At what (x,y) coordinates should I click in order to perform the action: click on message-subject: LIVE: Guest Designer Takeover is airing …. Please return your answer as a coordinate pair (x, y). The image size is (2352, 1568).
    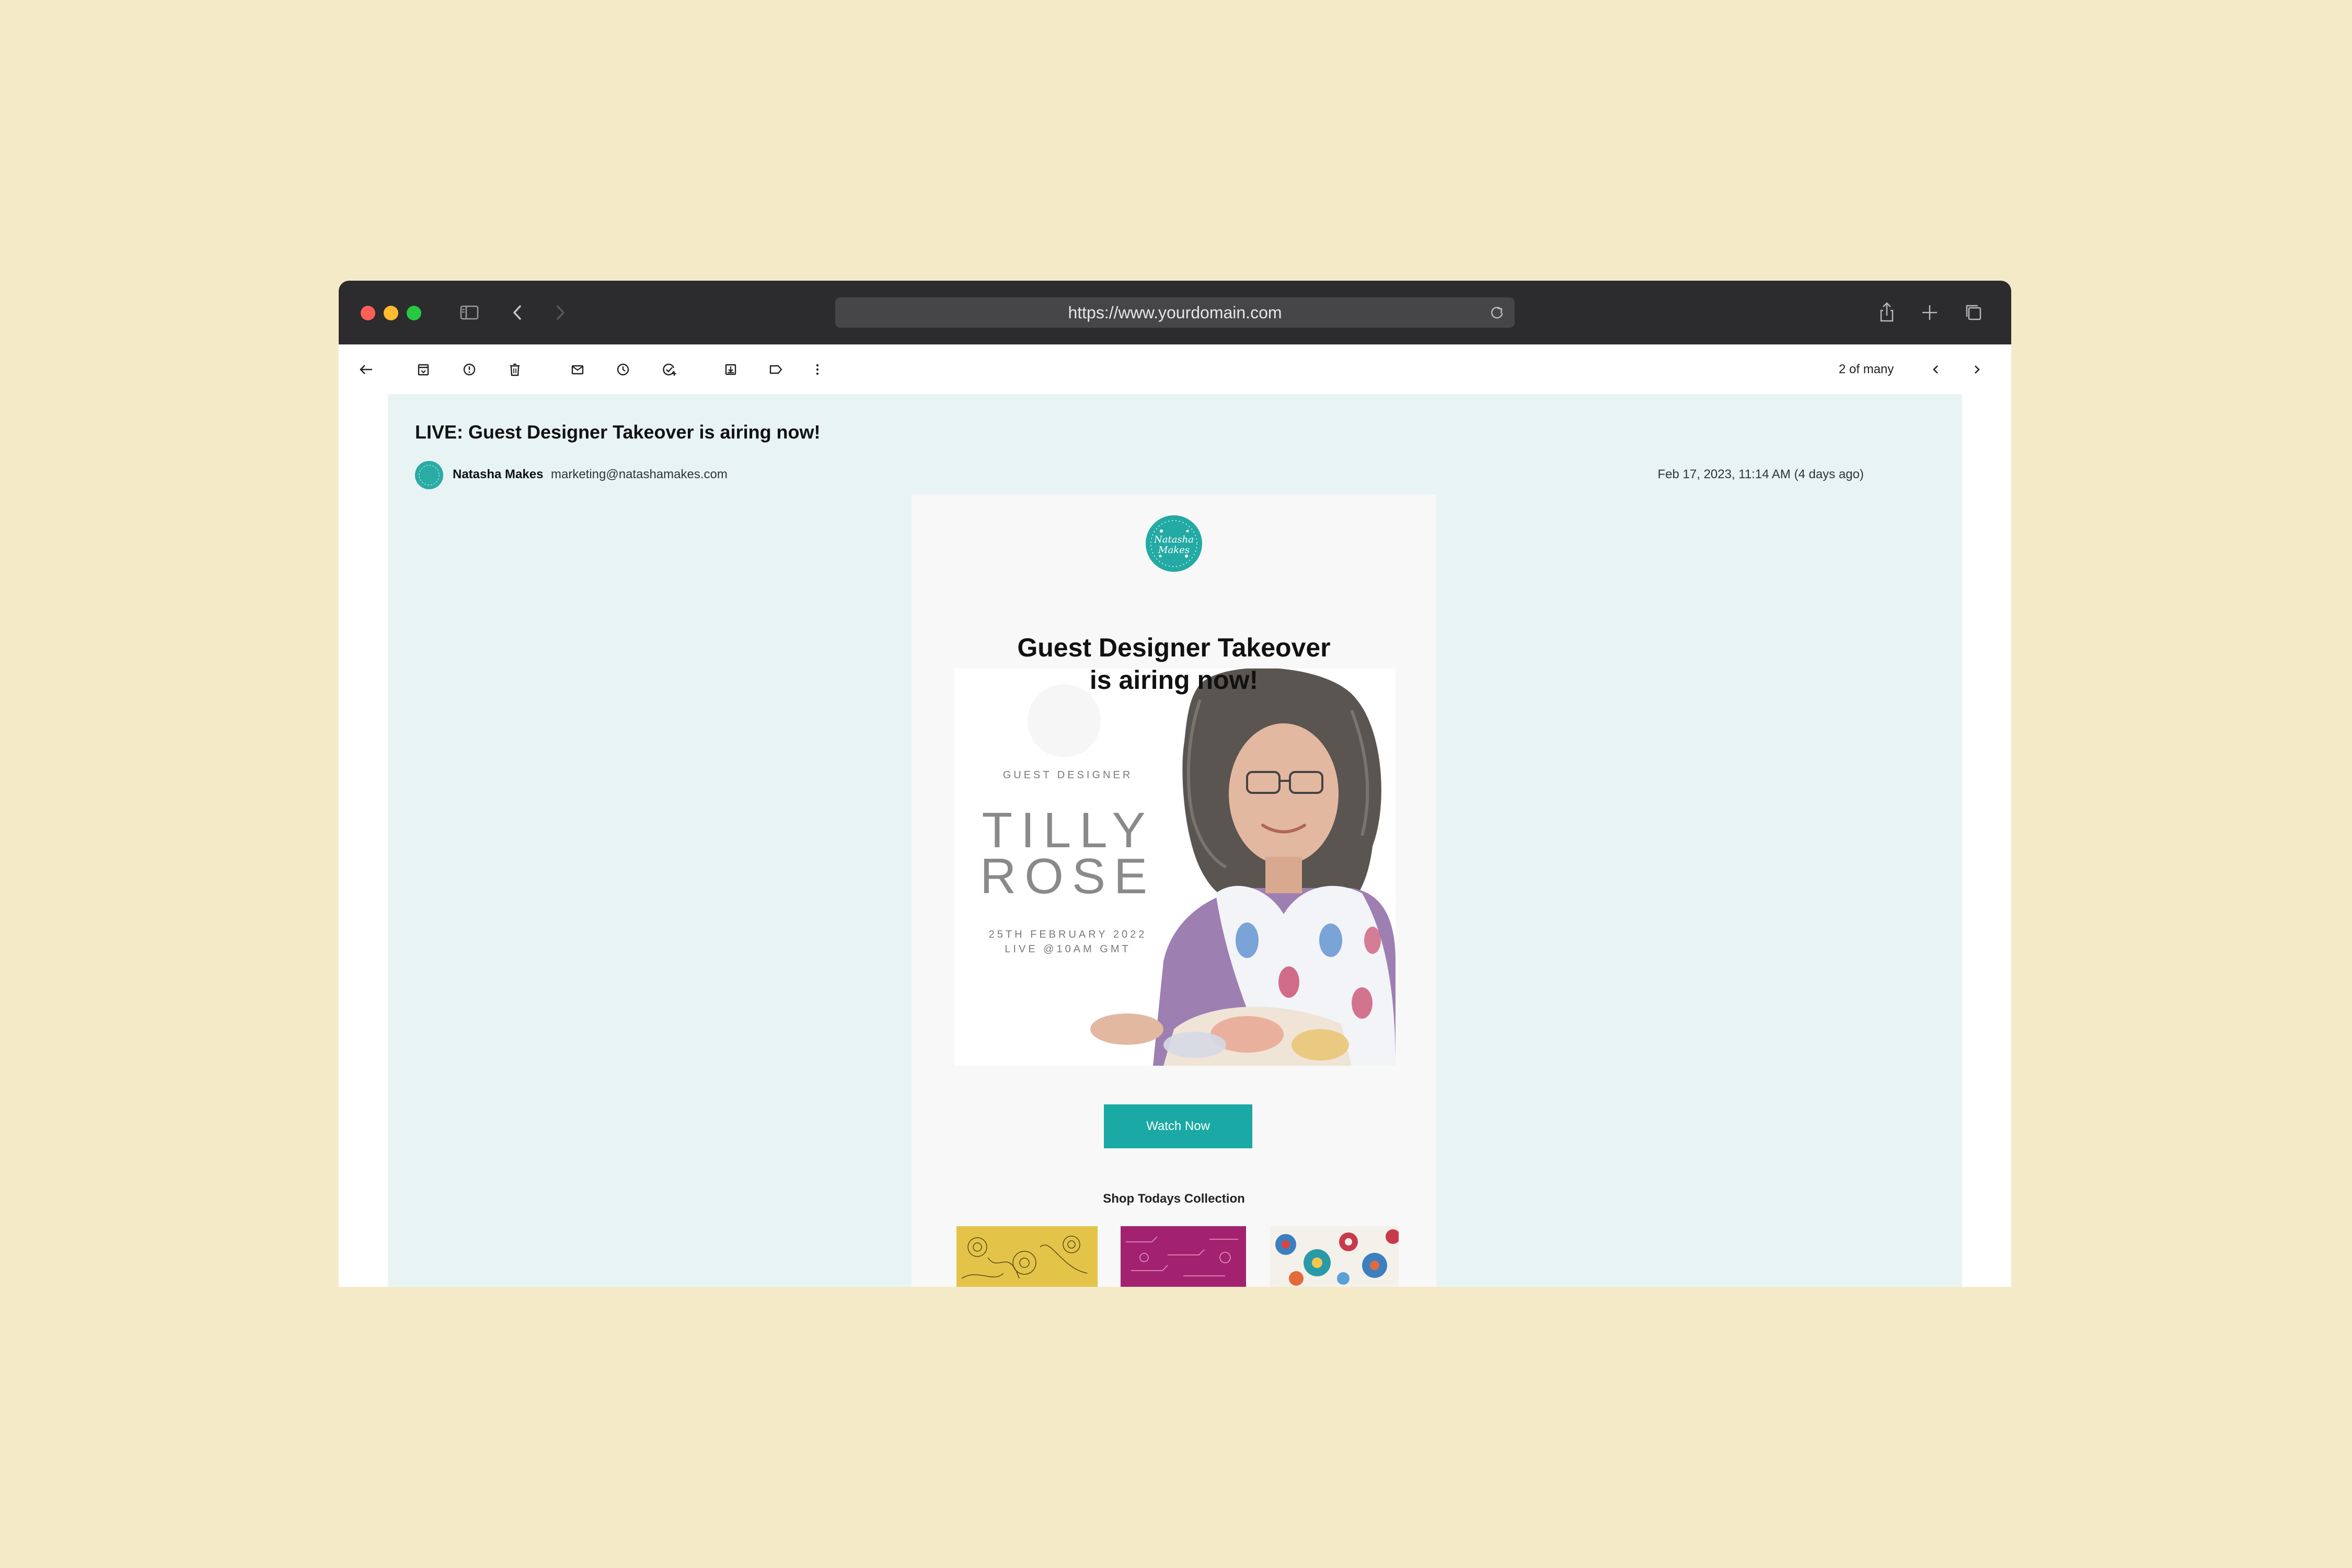
    Looking at the image, I should click on (618, 432).